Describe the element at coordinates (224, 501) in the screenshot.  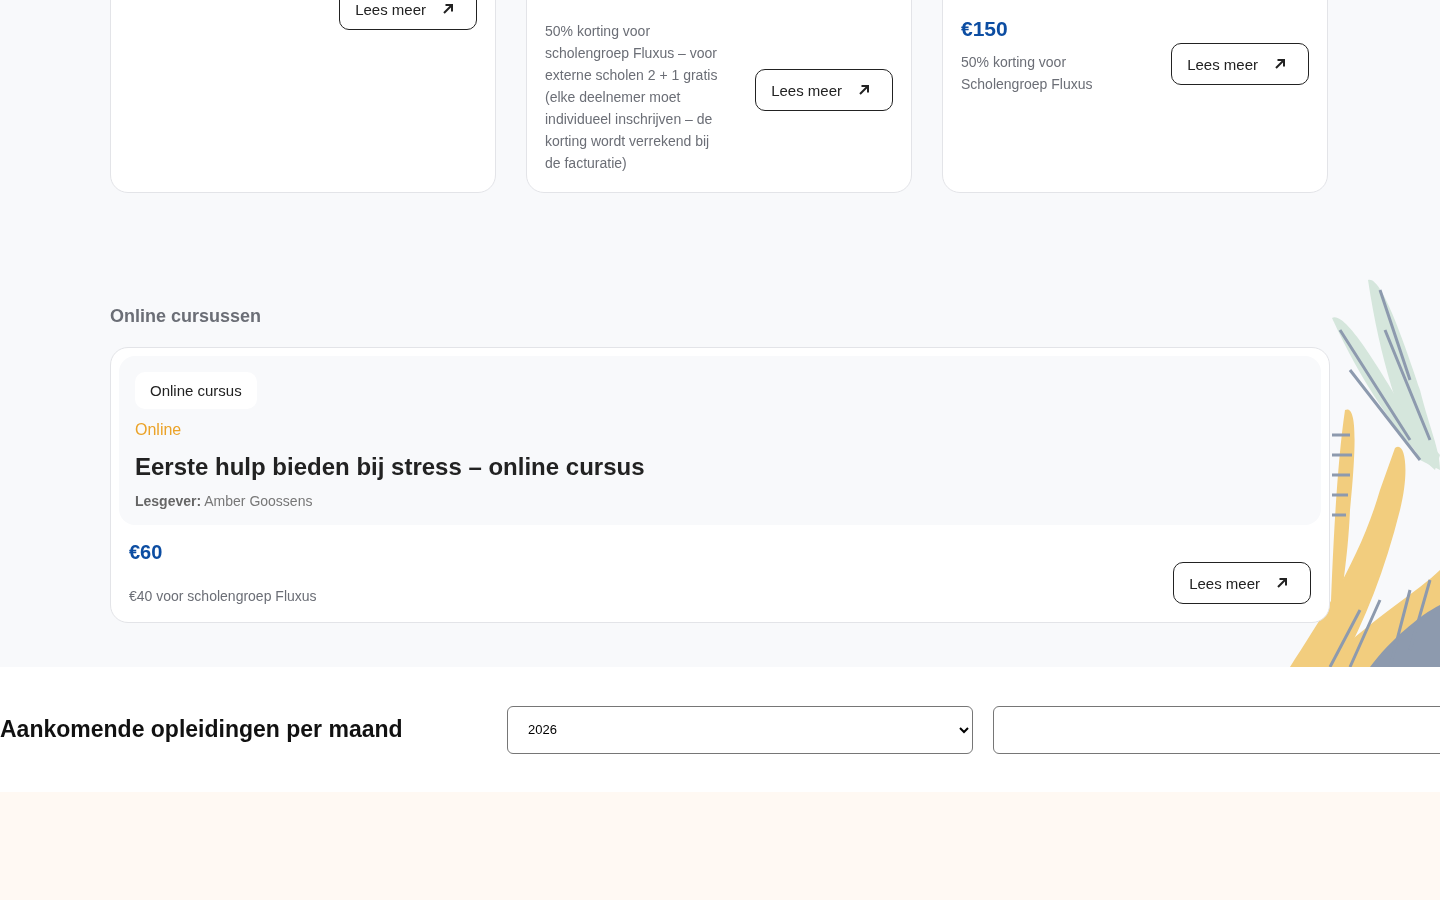
I see `teacher-text: Lesgever: Amber Goossens` at that location.